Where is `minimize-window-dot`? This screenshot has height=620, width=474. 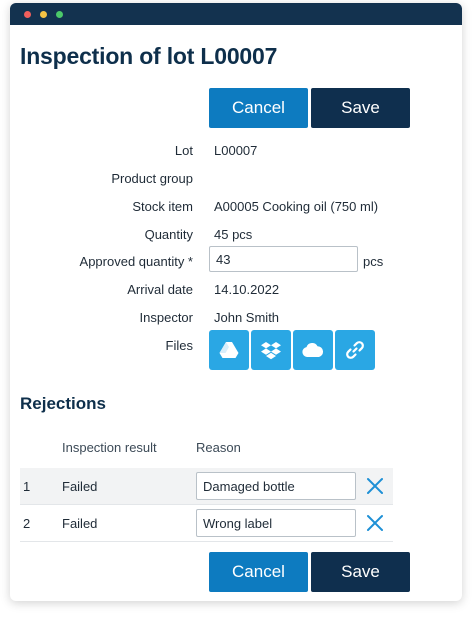 minimize-window-dot is located at coordinates (43, 14).